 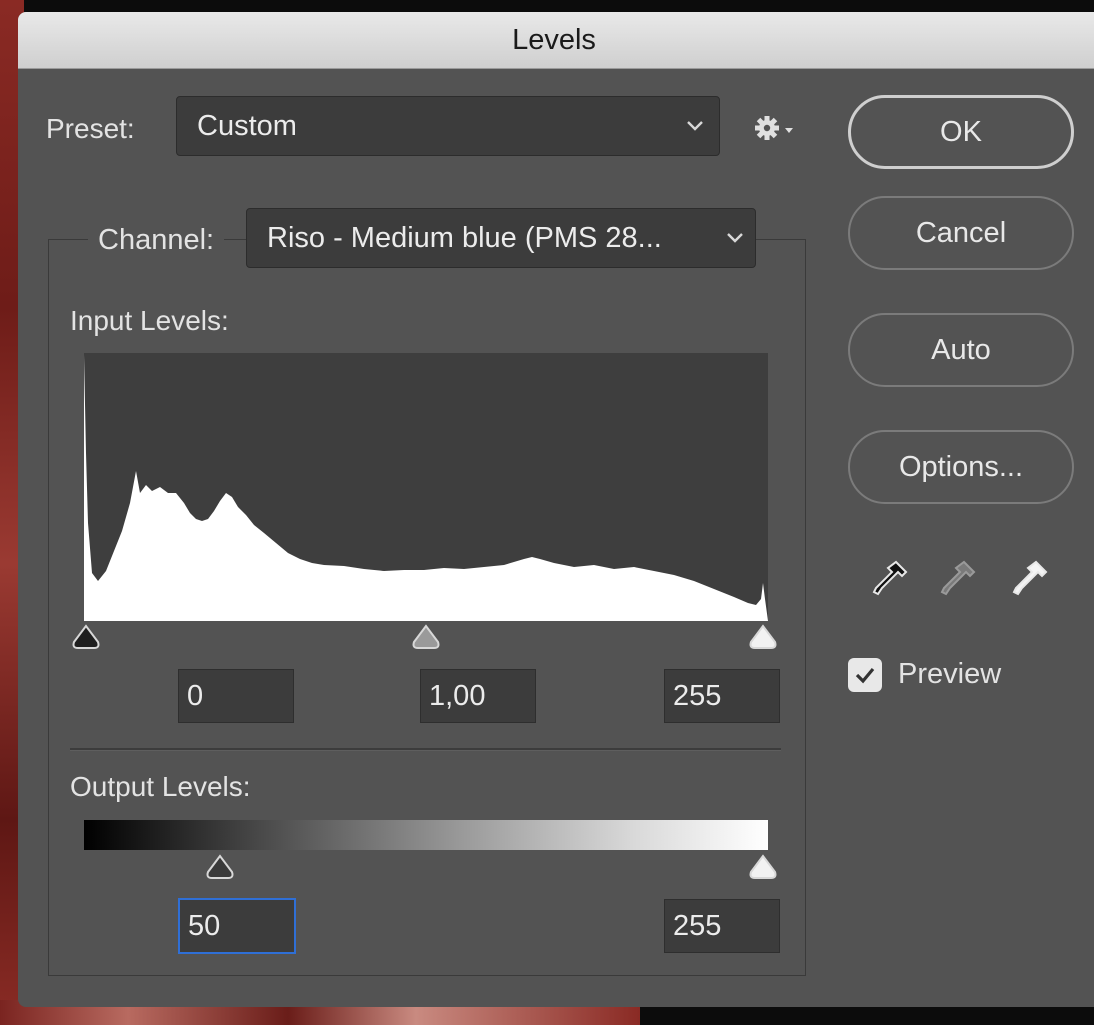 What do you see at coordinates (425, 749) in the screenshot?
I see `levels-divider` at bounding box center [425, 749].